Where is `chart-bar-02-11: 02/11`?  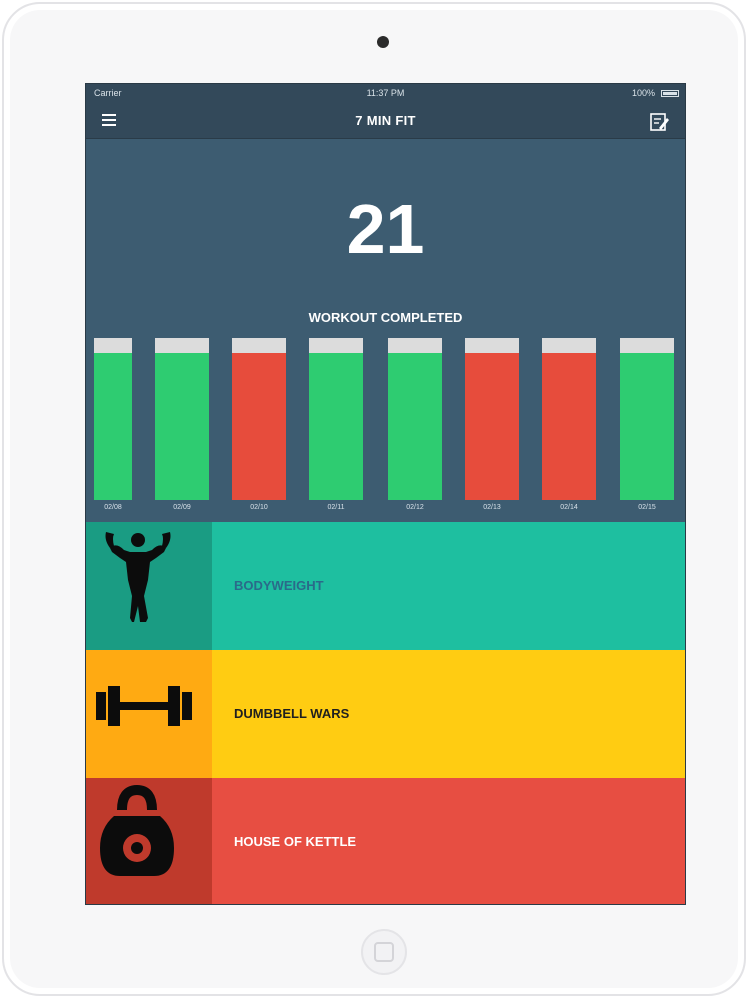 chart-bar-02-11: 02/11 is located at coordinates (336, 424).